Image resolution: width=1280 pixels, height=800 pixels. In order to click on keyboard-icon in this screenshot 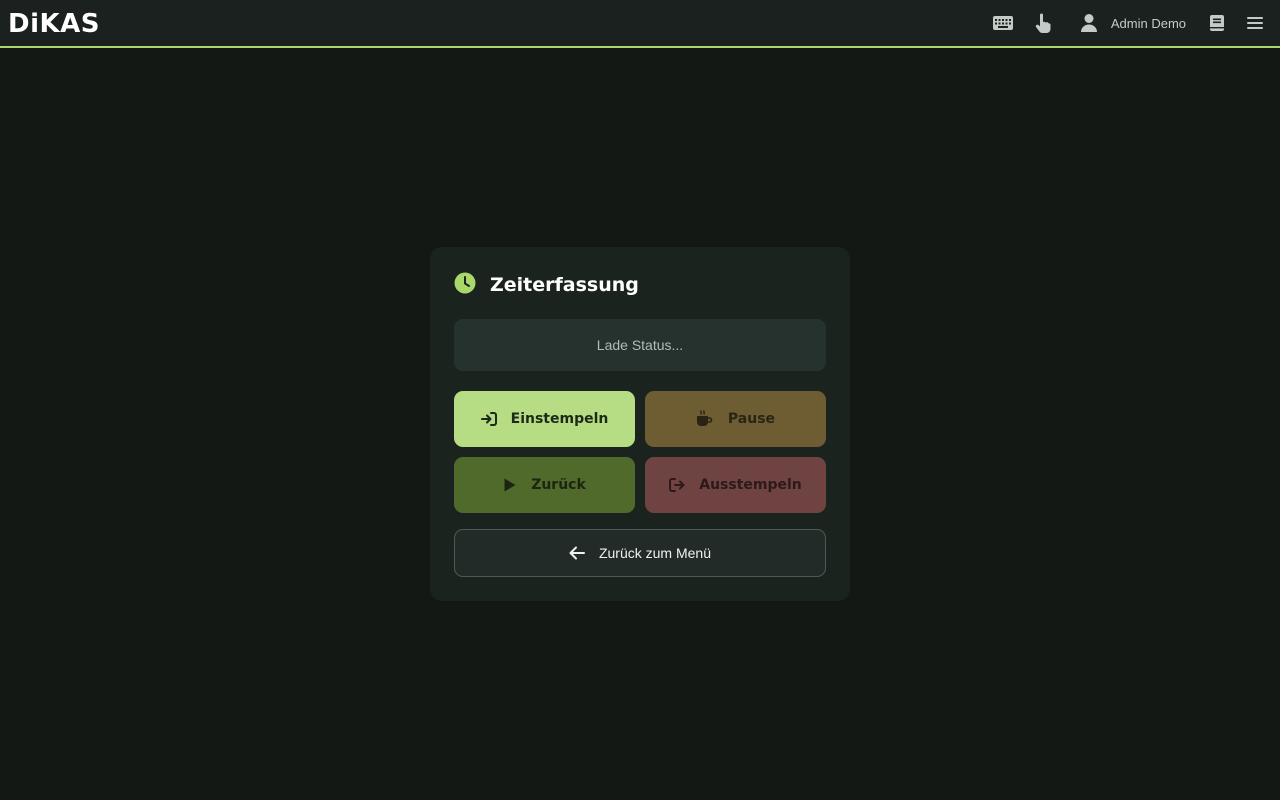, I will do `click(1003, 23)`.